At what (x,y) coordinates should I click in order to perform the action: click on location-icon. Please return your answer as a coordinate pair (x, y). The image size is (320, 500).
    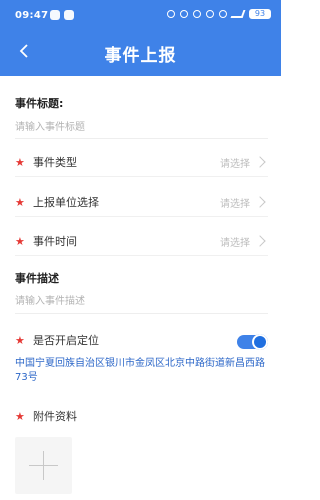
    Looking at the image, I should click on (197, 14).